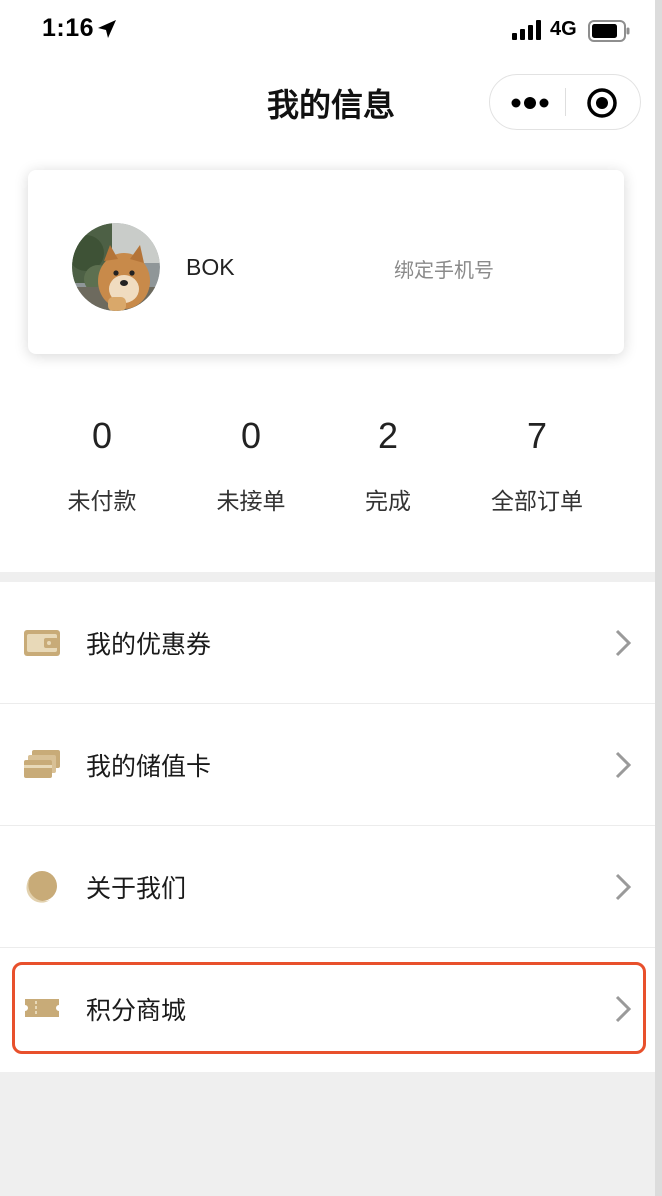 This screenshot has width=662, height=1196. Describe the element at coordinates (537, 435) in the screenshot. I see `stat-count: 7` at that location.